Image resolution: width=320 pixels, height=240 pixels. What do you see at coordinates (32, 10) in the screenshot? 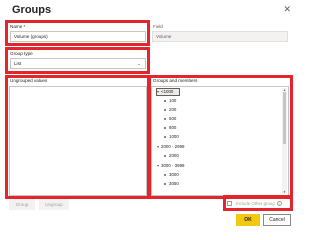
I see `dialog-title: Groups` at bounding box center [32, 10].